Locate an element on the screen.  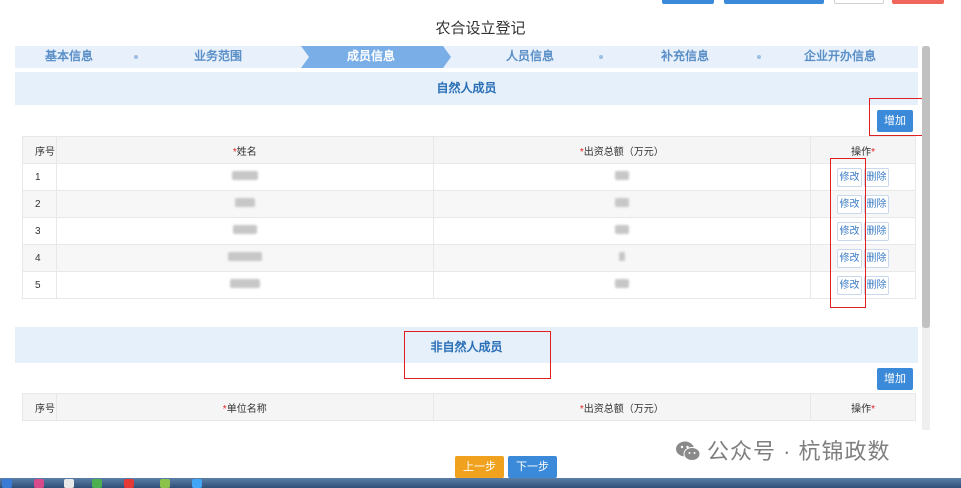
watermark: 公众号 · 杭锦政数 is located at coordinates (783, 450).